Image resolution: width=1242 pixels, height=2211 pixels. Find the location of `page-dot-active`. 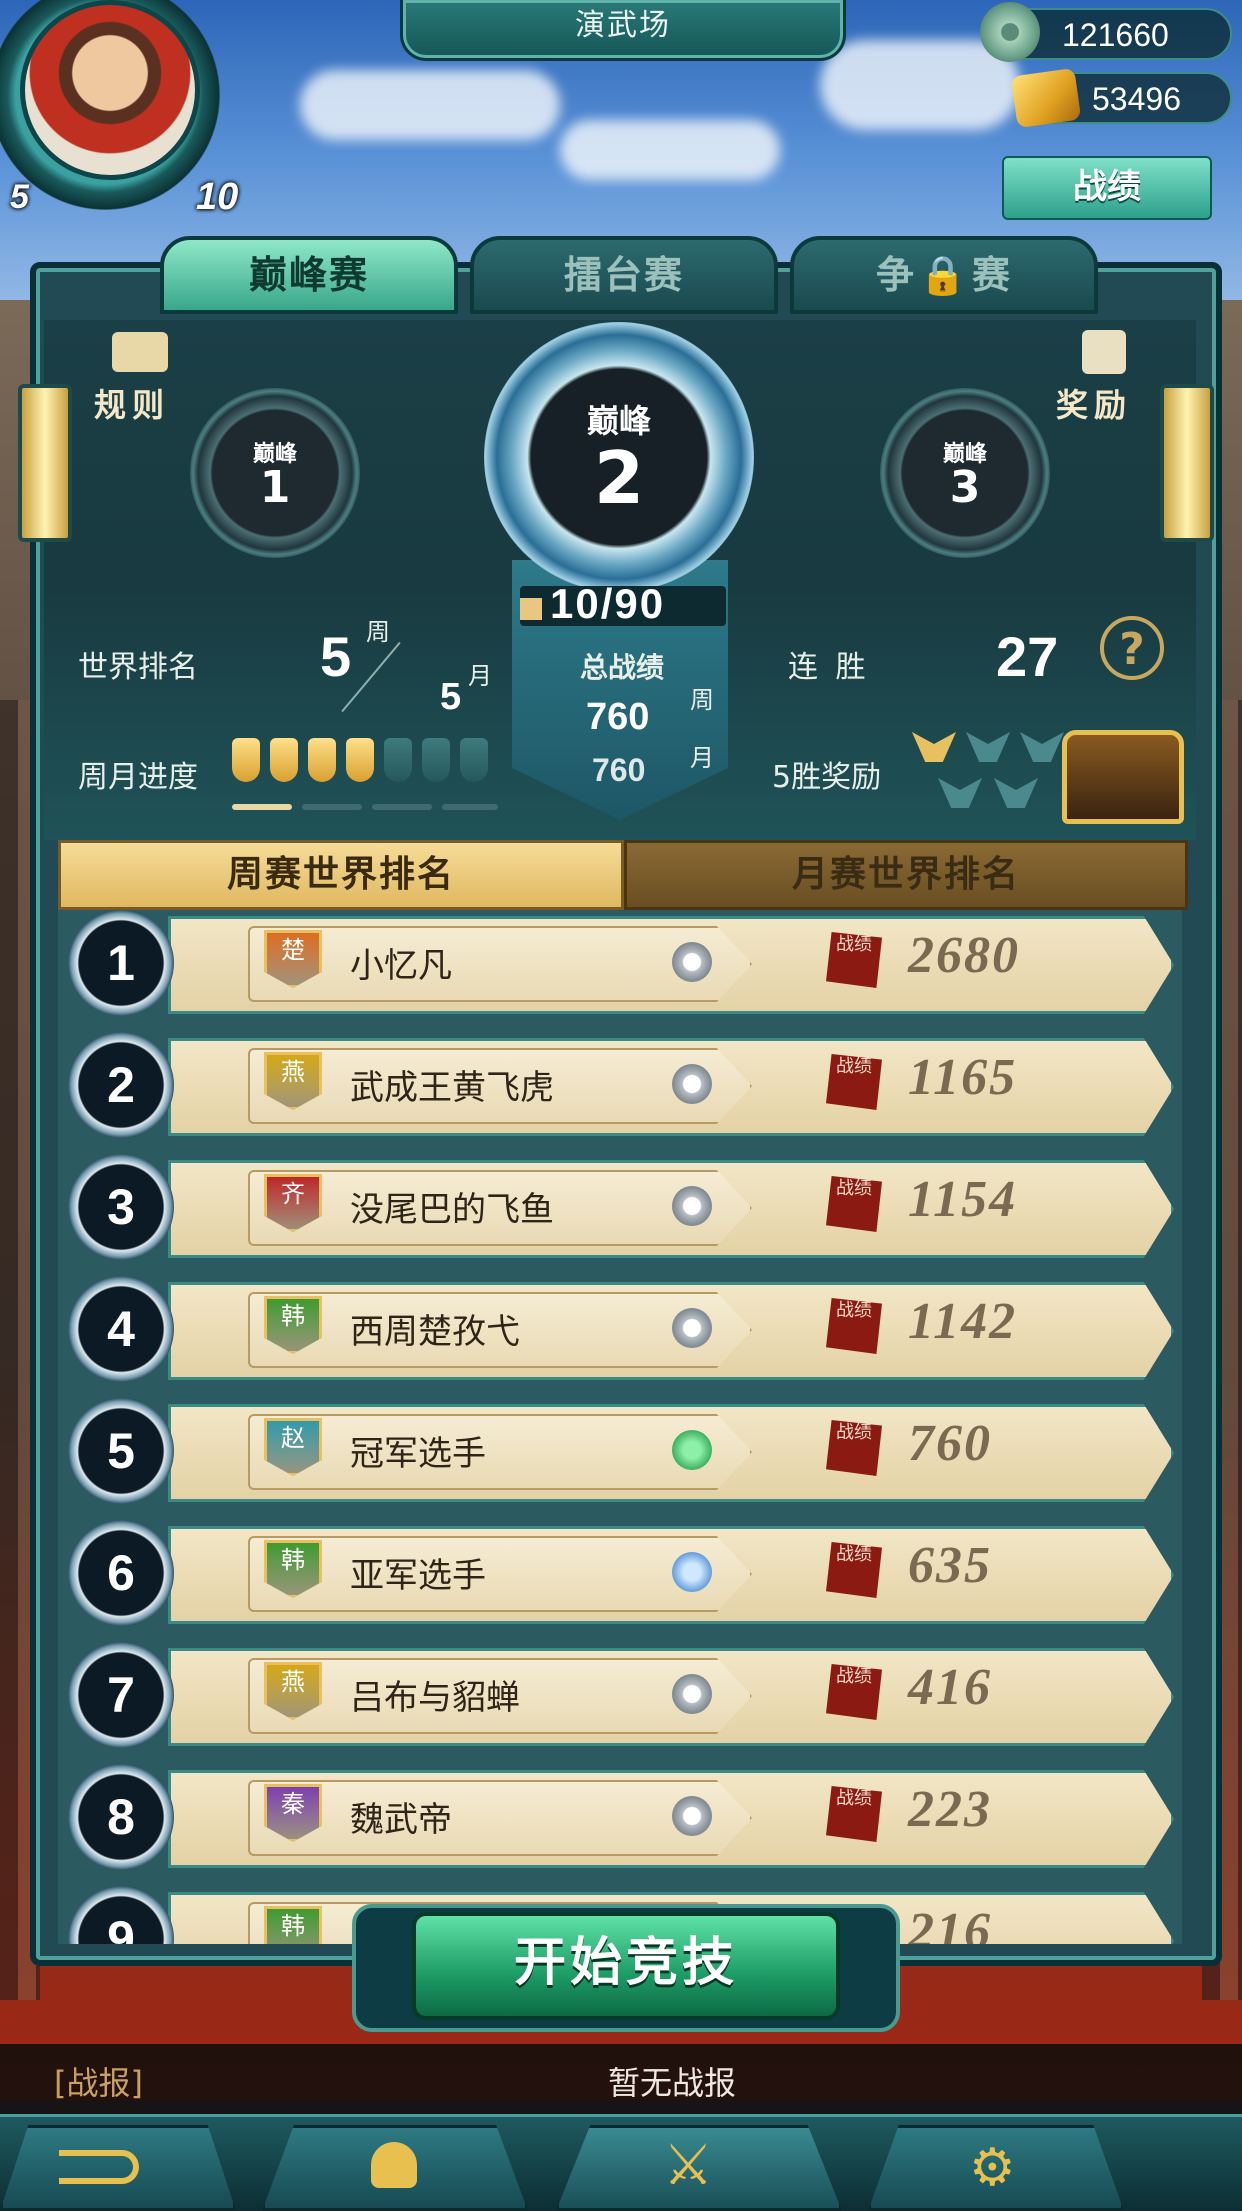

page-dot-active is located at coordinates (262, 807).